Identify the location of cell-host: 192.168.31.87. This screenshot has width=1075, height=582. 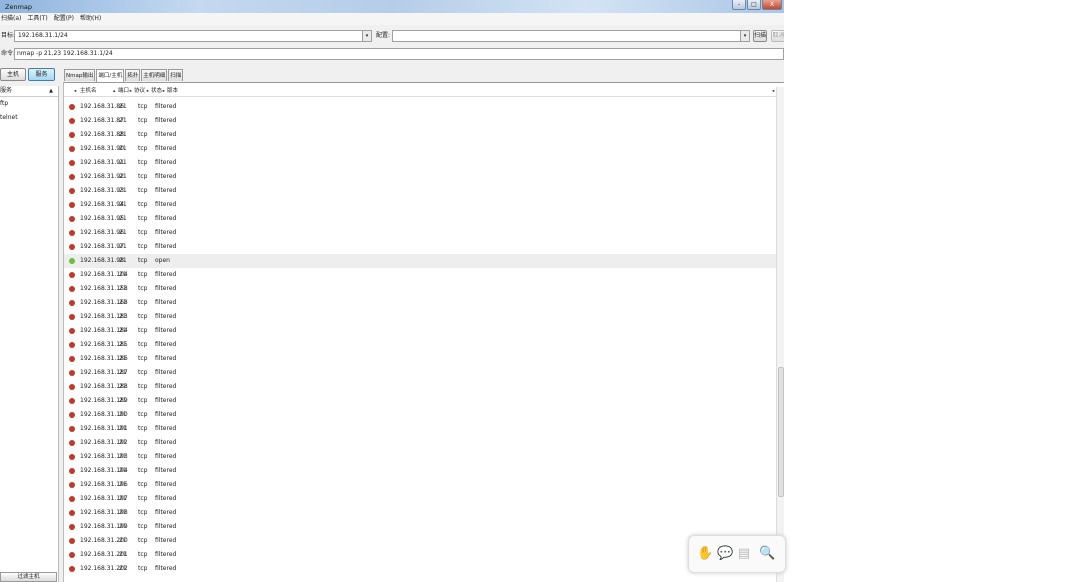
(102, 120).